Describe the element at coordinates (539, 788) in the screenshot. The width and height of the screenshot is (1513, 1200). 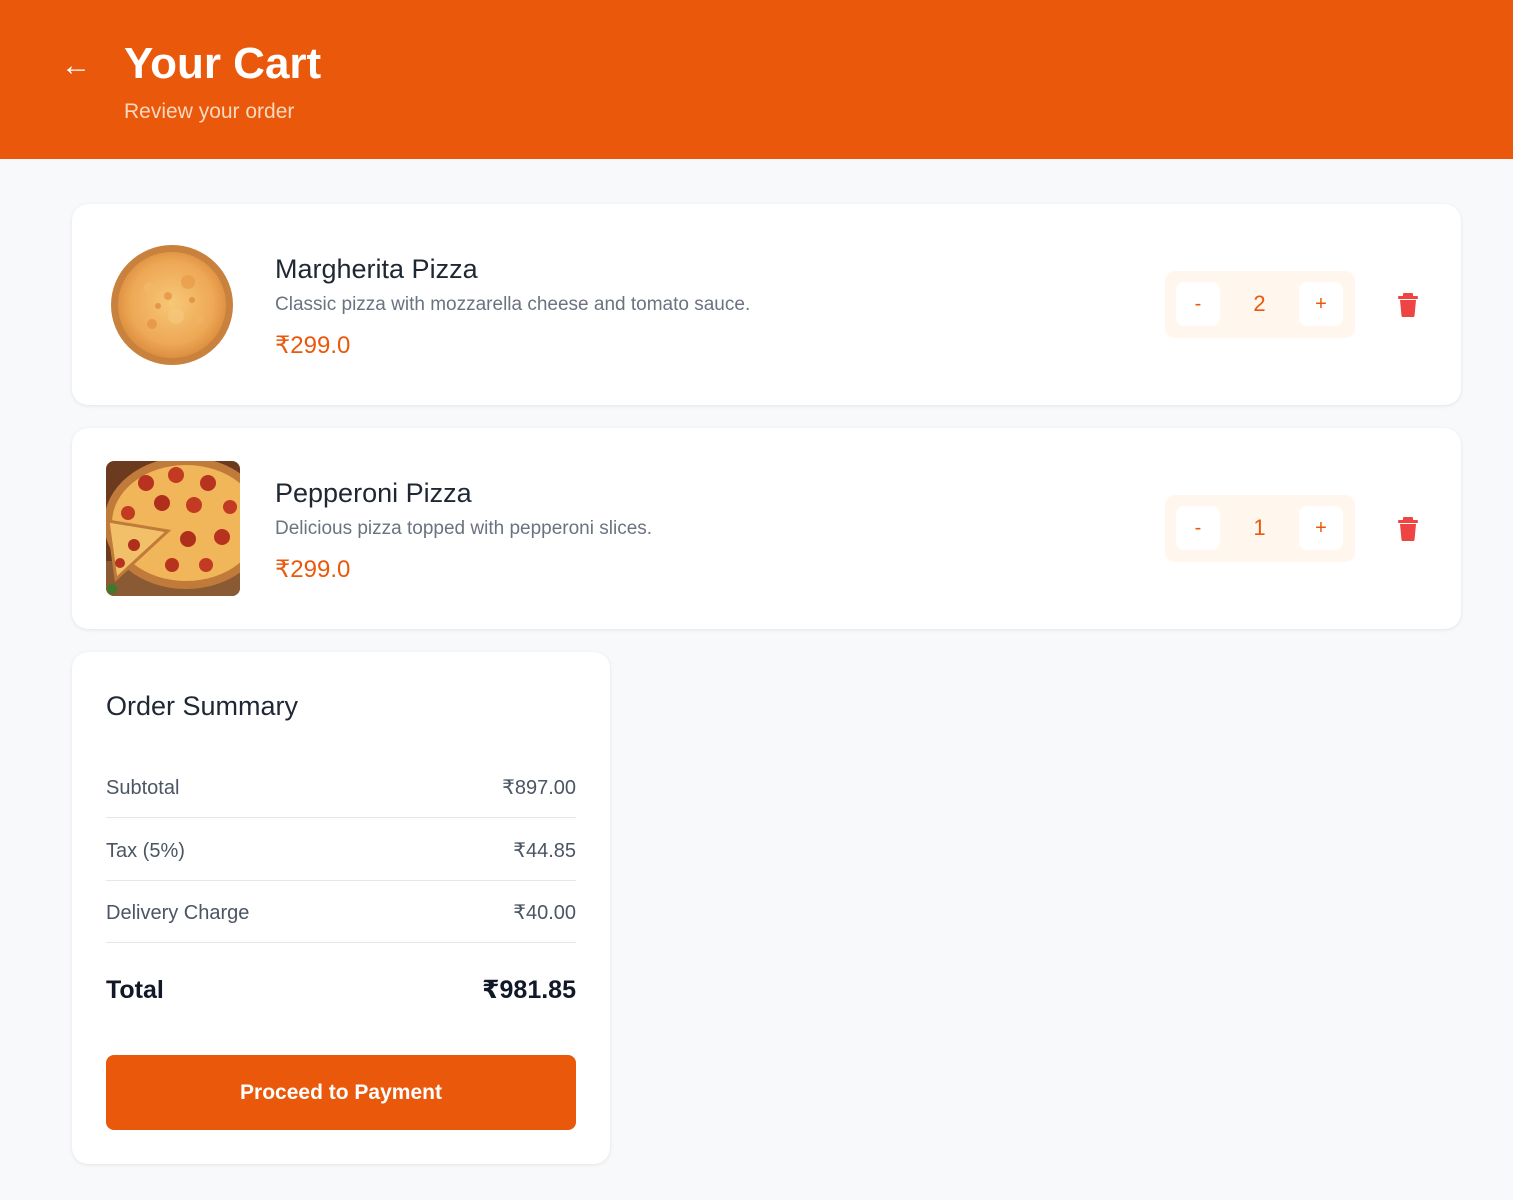
I see `subtotal-value: ₹897.00` at that location.